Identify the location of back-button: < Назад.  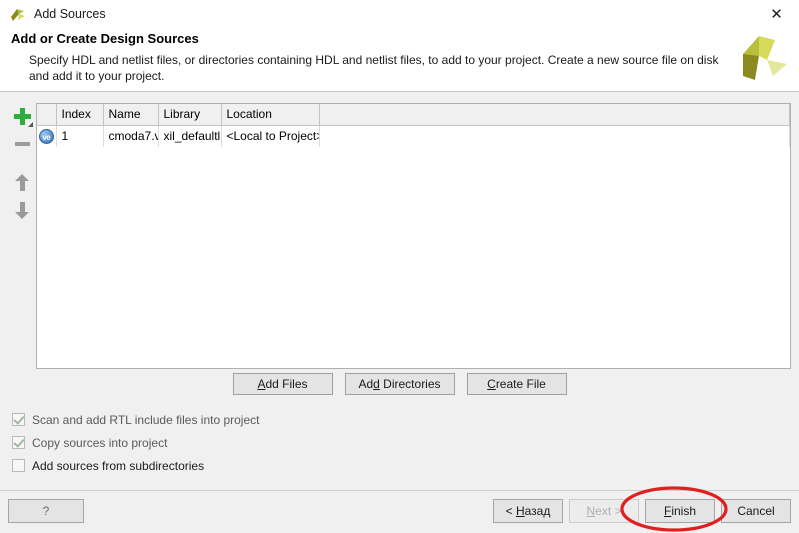
(528, 511).